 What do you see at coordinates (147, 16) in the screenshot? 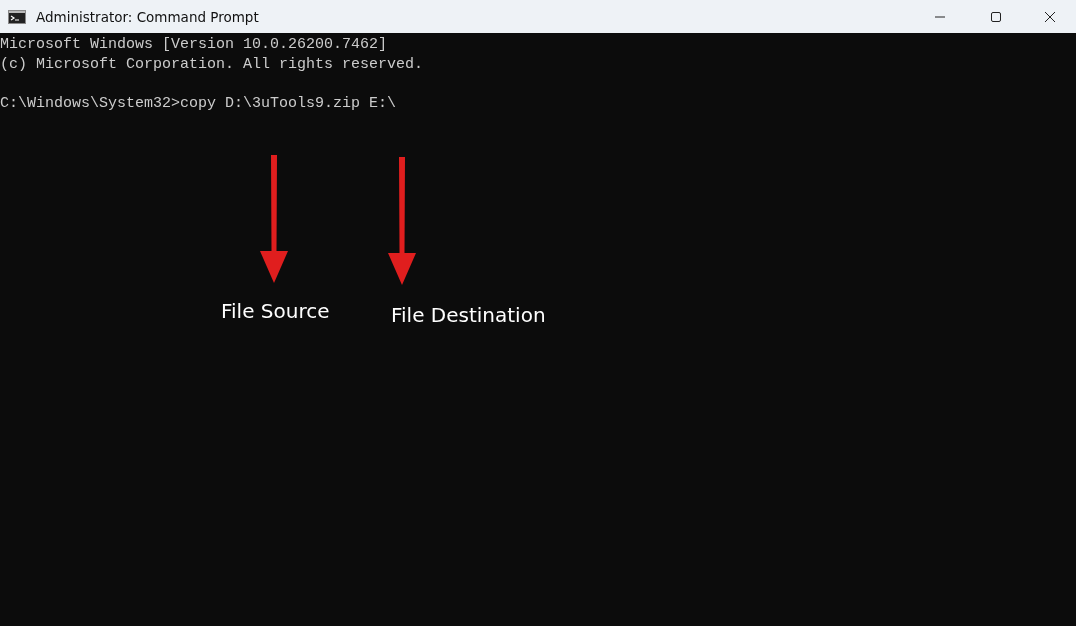
I see `window-title: Administrator: Command Prompt` at bounding box center [147, 16].